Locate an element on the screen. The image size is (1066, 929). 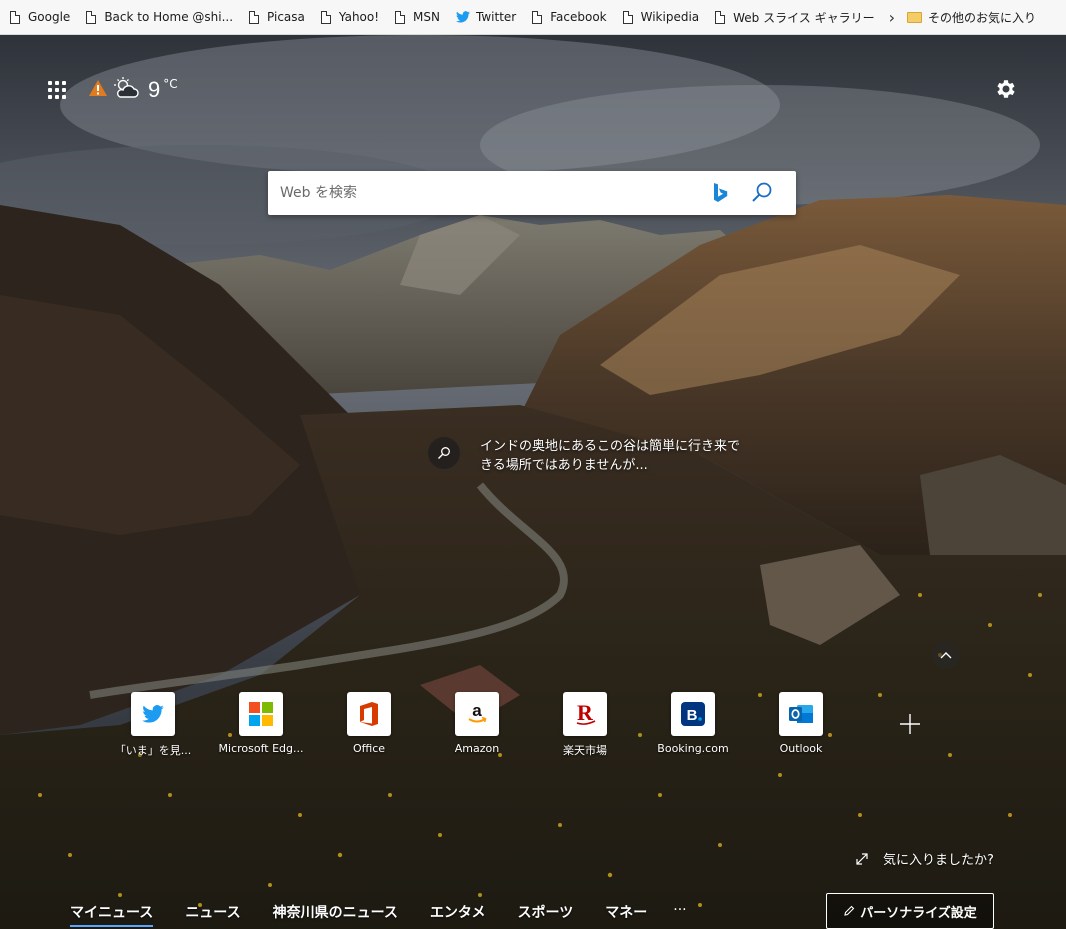
quick-link-label: Amazon is located at coordinates (477, 748).